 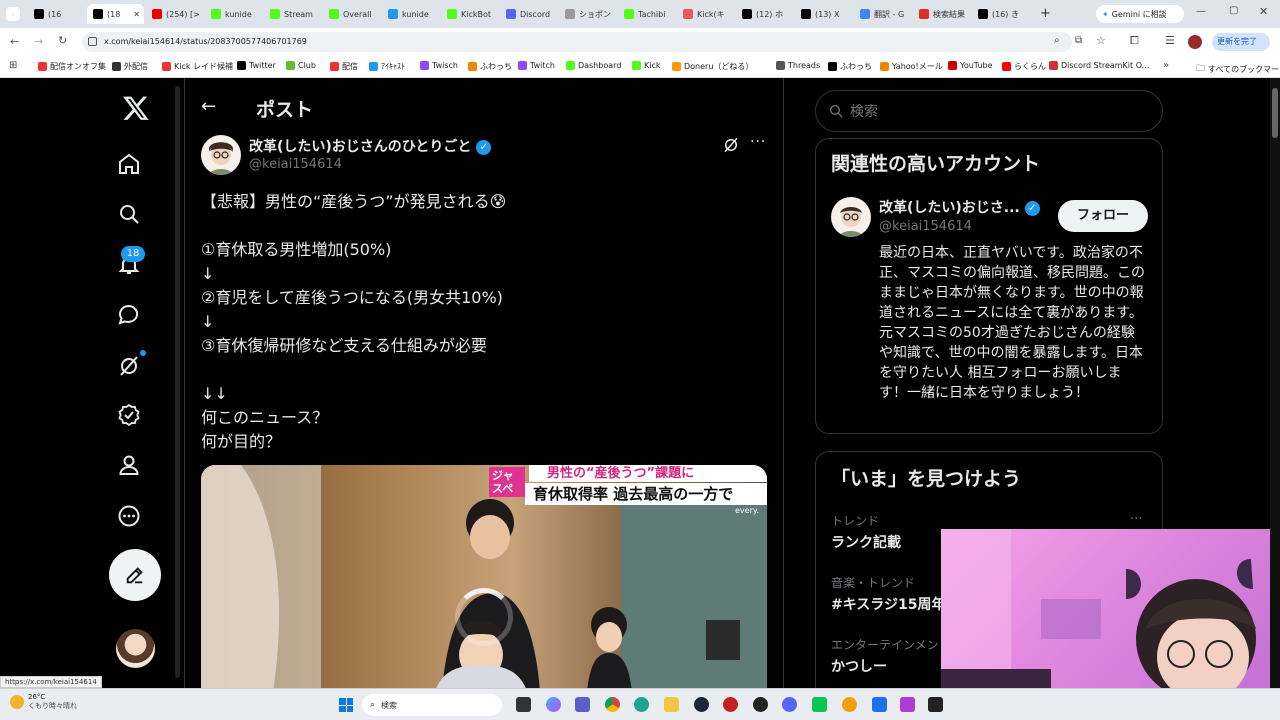 What do you see at coordinates (1201, 11) in the screenshot?
I see `minimize-button: —` at bounding box center [1201, 11].